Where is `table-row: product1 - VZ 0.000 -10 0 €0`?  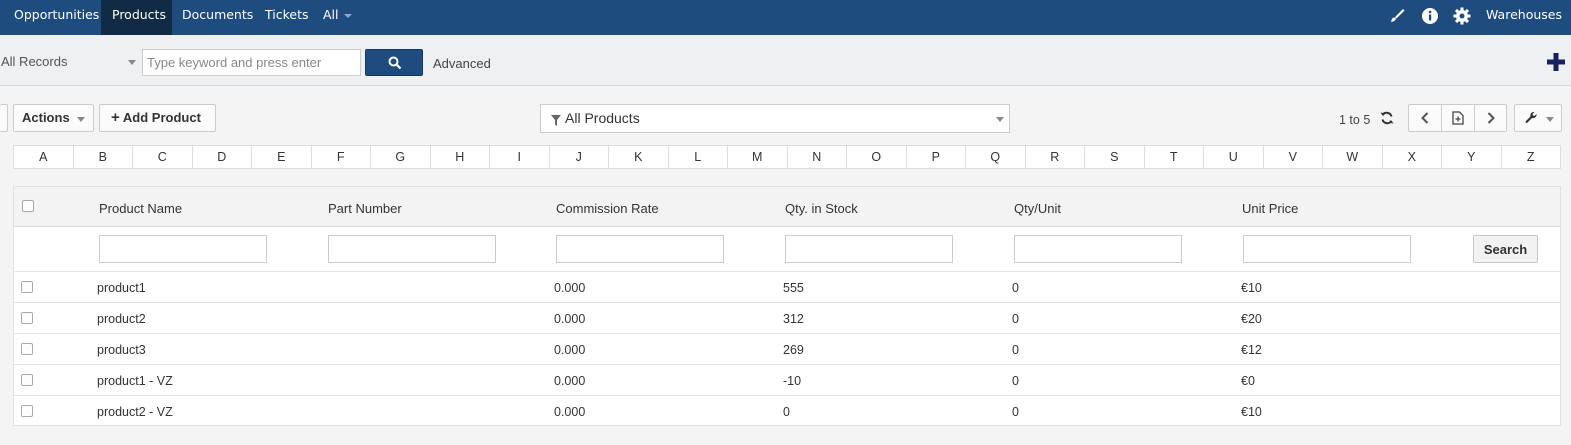 table-row: product1 - VZ 0.000 -10 0 €0 is located at coordinates (787, 380).